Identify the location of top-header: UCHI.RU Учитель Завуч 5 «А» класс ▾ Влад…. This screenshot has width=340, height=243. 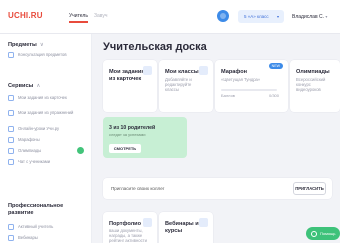
(170, 17).